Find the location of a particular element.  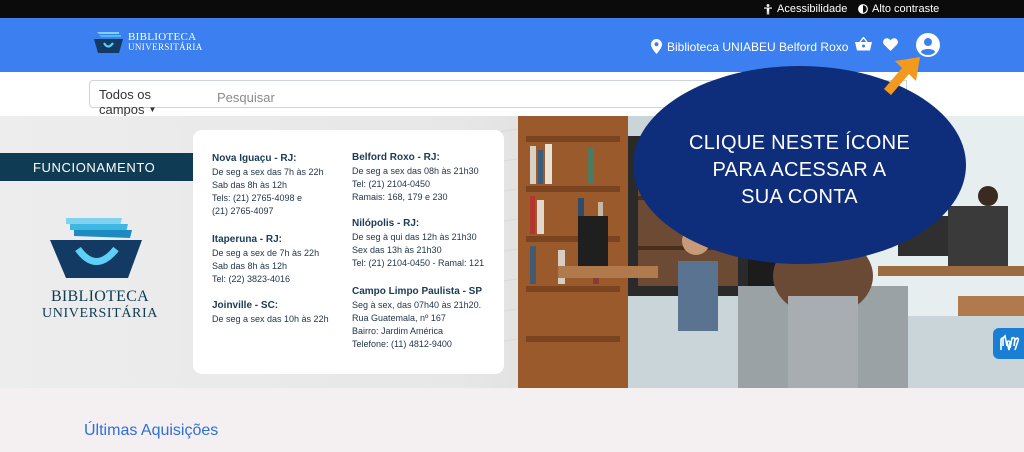

branch-title: Campo Limpo Paulista - SP is located at coordinates (417, 291).